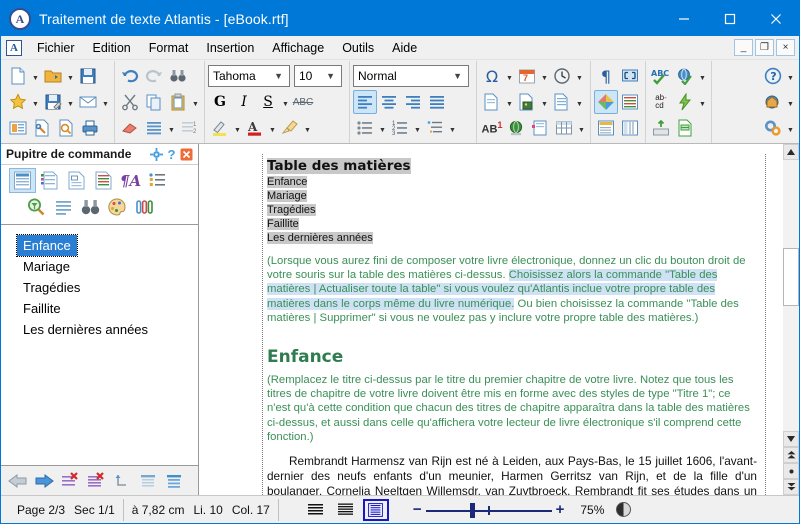 This screenshot has height=524, width=800. I want to click on font-name-combo: Tahoma ▼, so click(249, 76).